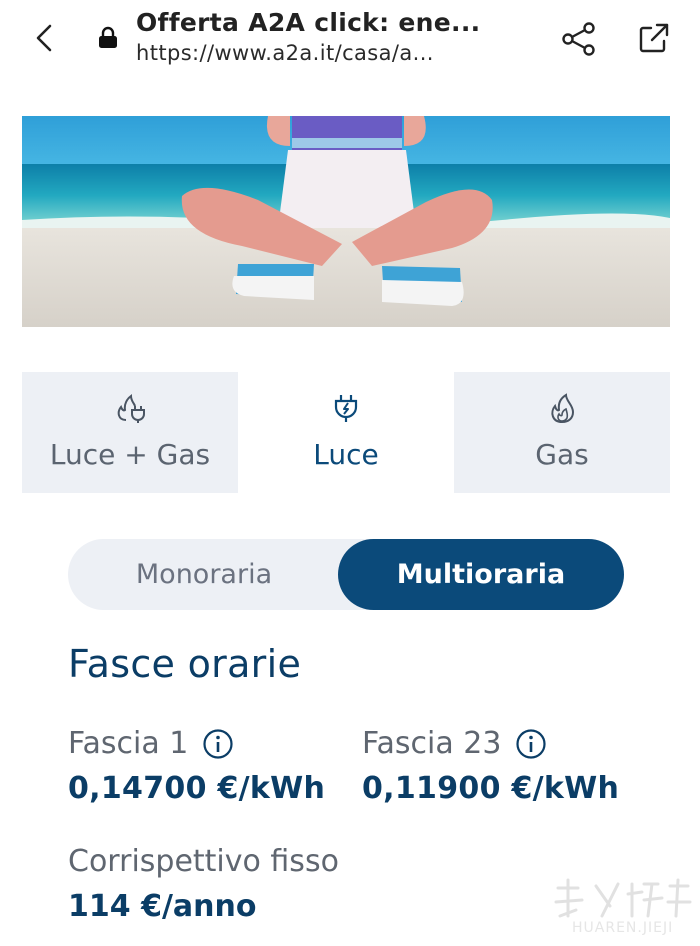 The width and height of the screenshot is (700, 946). I want to click on lock-icon, so click(108, 37).